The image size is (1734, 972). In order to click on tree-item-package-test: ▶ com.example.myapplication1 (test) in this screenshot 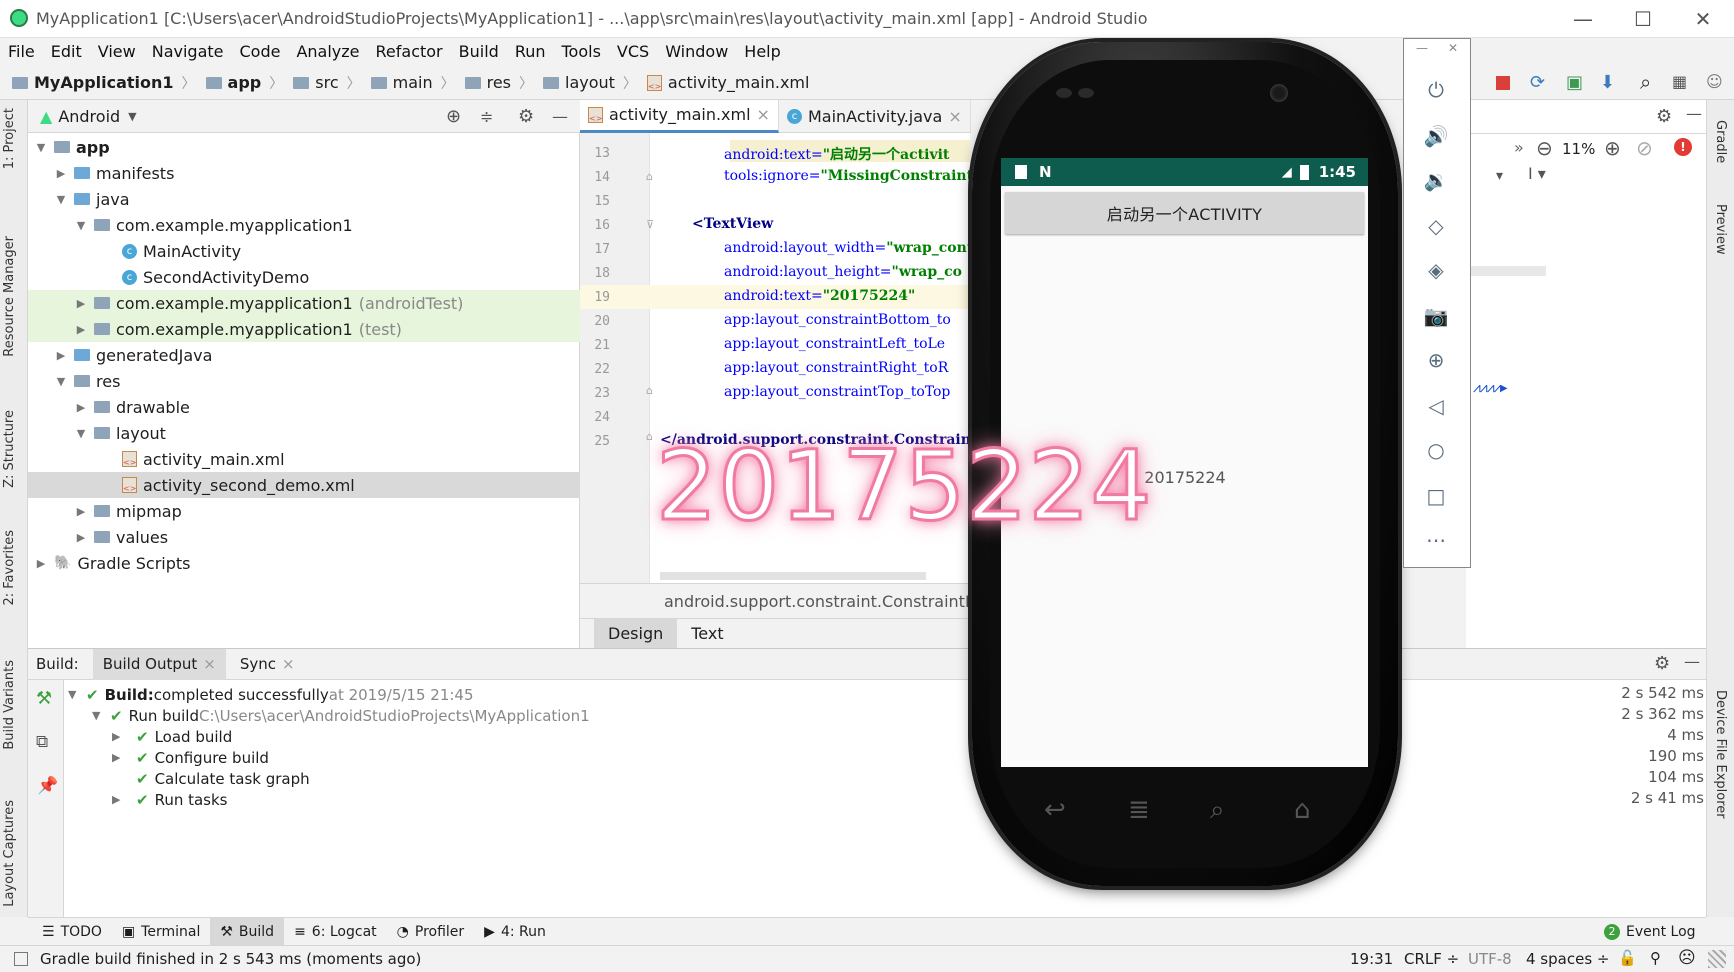, I will do `click(304, 329)`.